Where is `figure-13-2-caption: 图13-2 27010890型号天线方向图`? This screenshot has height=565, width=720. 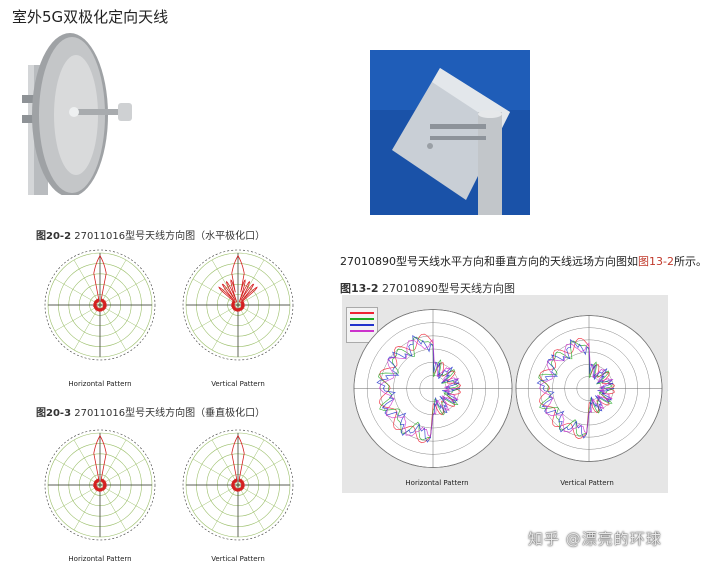
figure-13-2-caption: 图13-2 27010890型号天线方向图 is located at coordinates (427, 288).